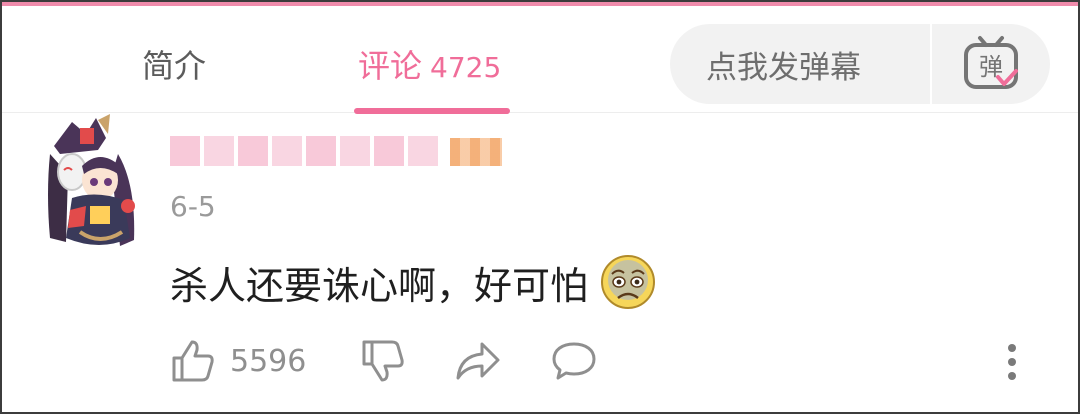 Image resolution: width=1080 pixels, height=414 pixels. I want to click on level-badge-blurred, so click(476, 152).